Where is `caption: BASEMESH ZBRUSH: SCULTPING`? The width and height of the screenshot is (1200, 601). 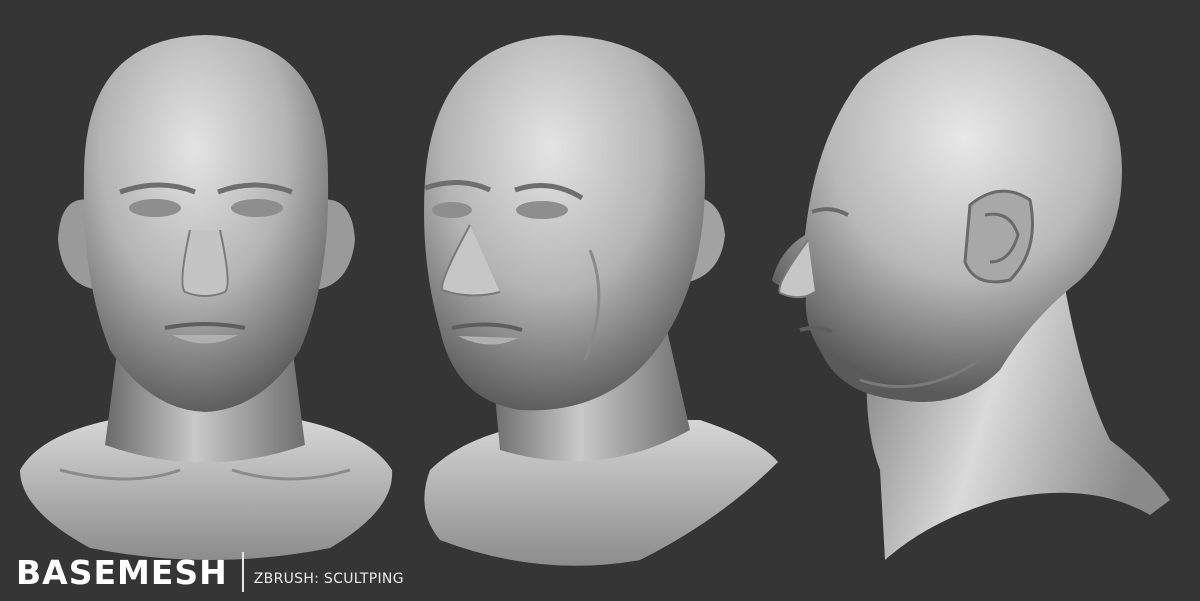 caption: BASEMESH ZBRUSH: SCULTPING is located at coordinates (210, 572).